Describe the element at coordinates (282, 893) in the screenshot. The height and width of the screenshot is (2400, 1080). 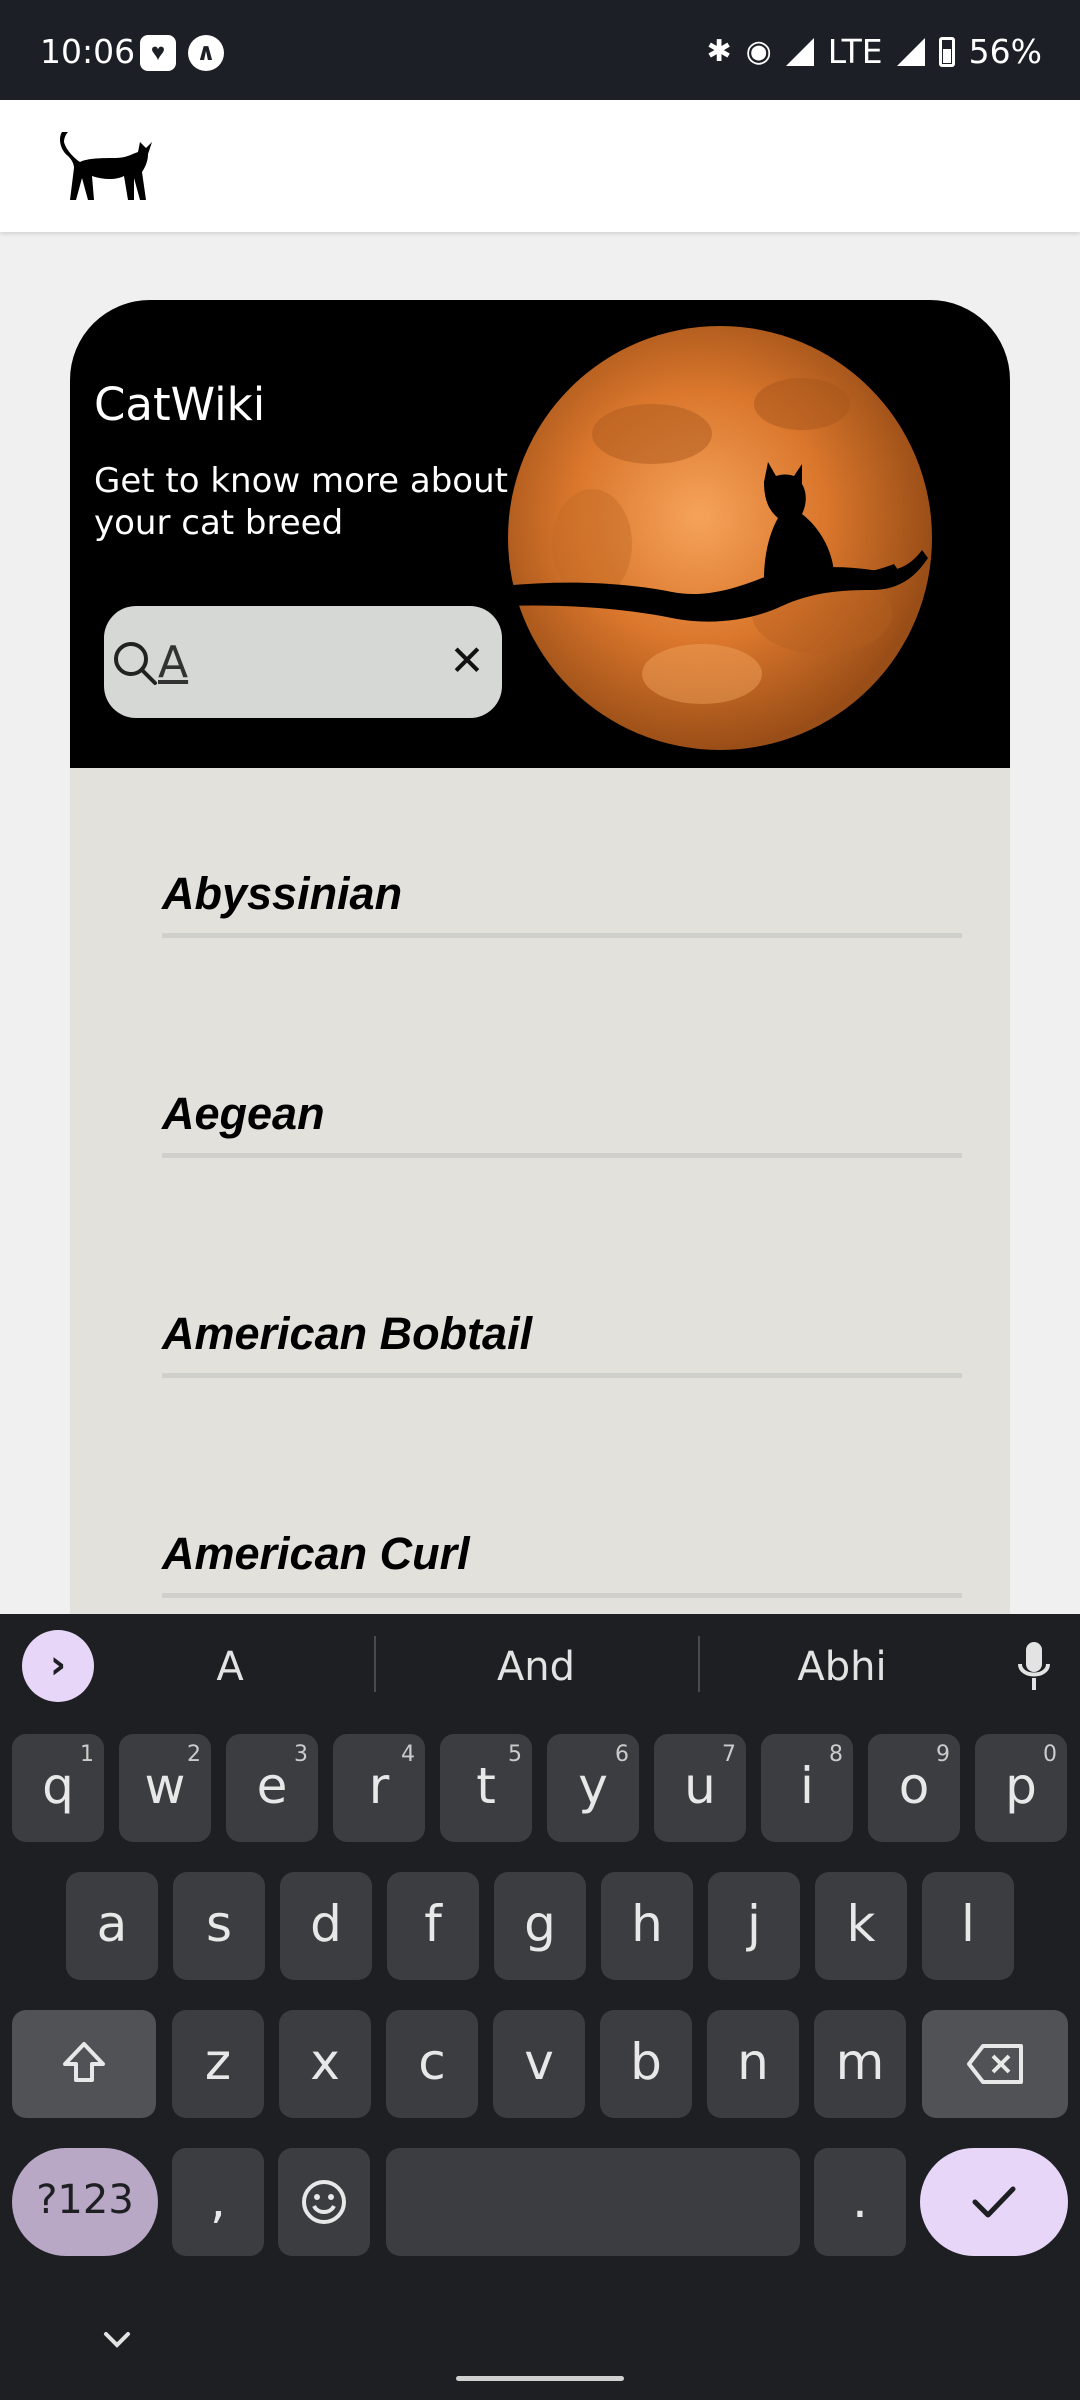
I see `breed-name: Abyssinian` at that location.